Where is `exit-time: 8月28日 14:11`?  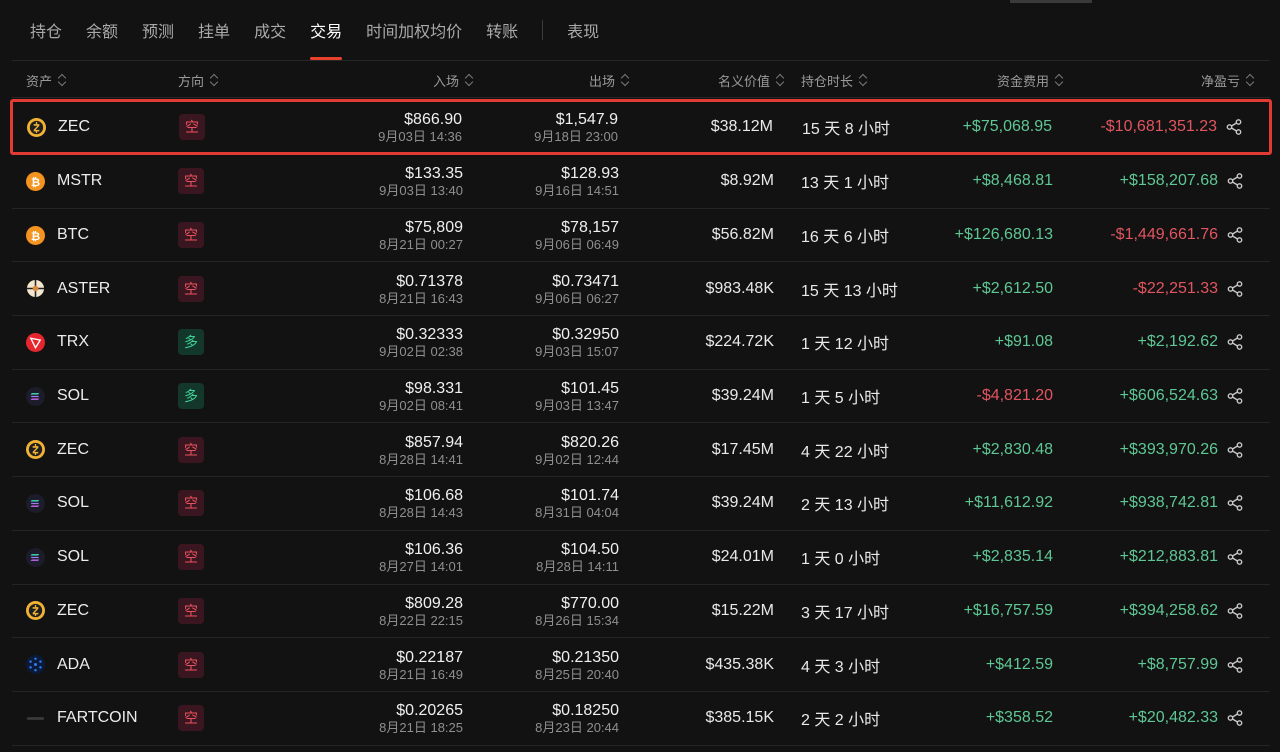 exit-time: 8月28日 14:11 is located at coordinates (577, 567).